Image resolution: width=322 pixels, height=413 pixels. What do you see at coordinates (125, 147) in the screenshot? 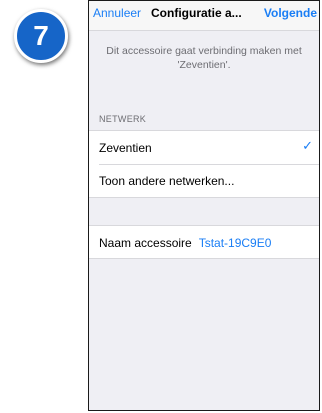
I see `network-item-label: Zeventien` at bounding box center [125, 147].